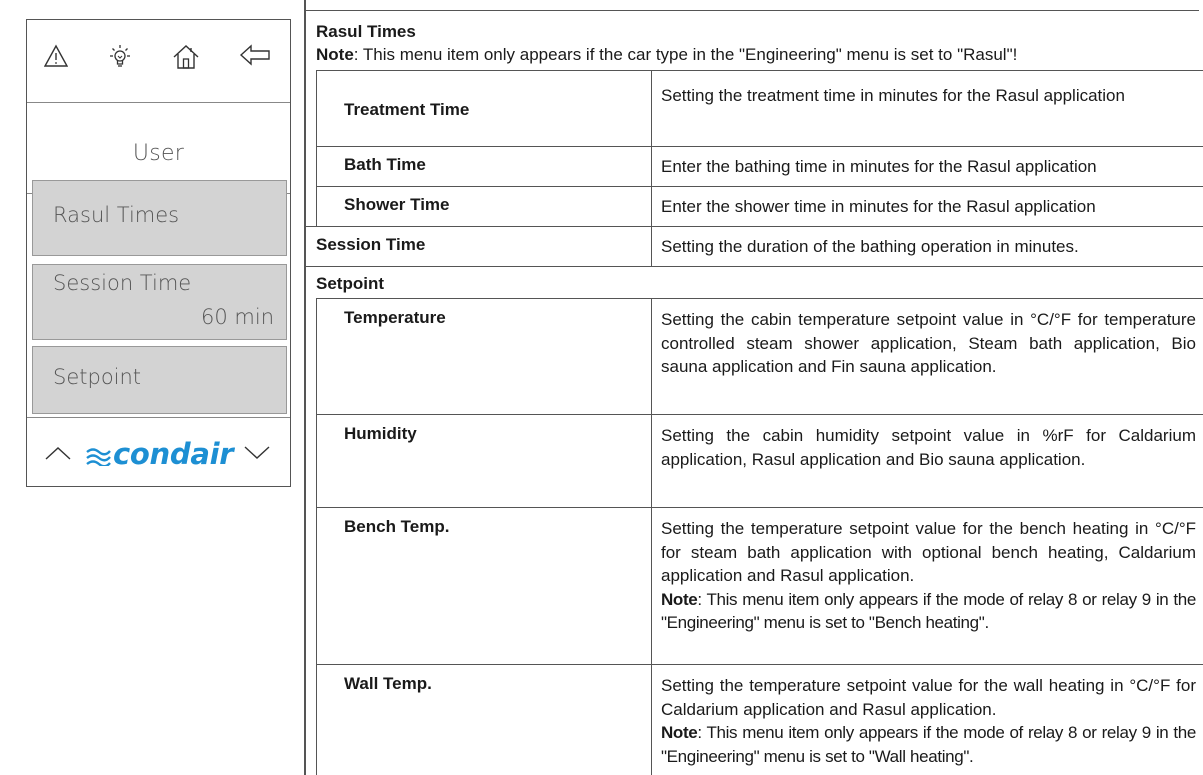  Describe the element at coordinates (366, 31) in the screenshot. I see `section-title: Rasul Times` at that location.